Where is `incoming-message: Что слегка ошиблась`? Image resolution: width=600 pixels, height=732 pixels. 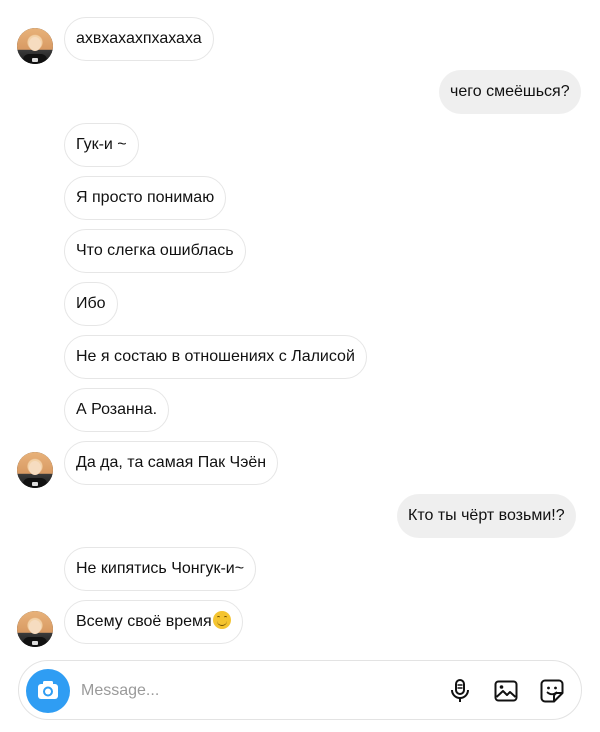 incoming-message: Что слегка ошиблась is located at coordinates (155, 251).